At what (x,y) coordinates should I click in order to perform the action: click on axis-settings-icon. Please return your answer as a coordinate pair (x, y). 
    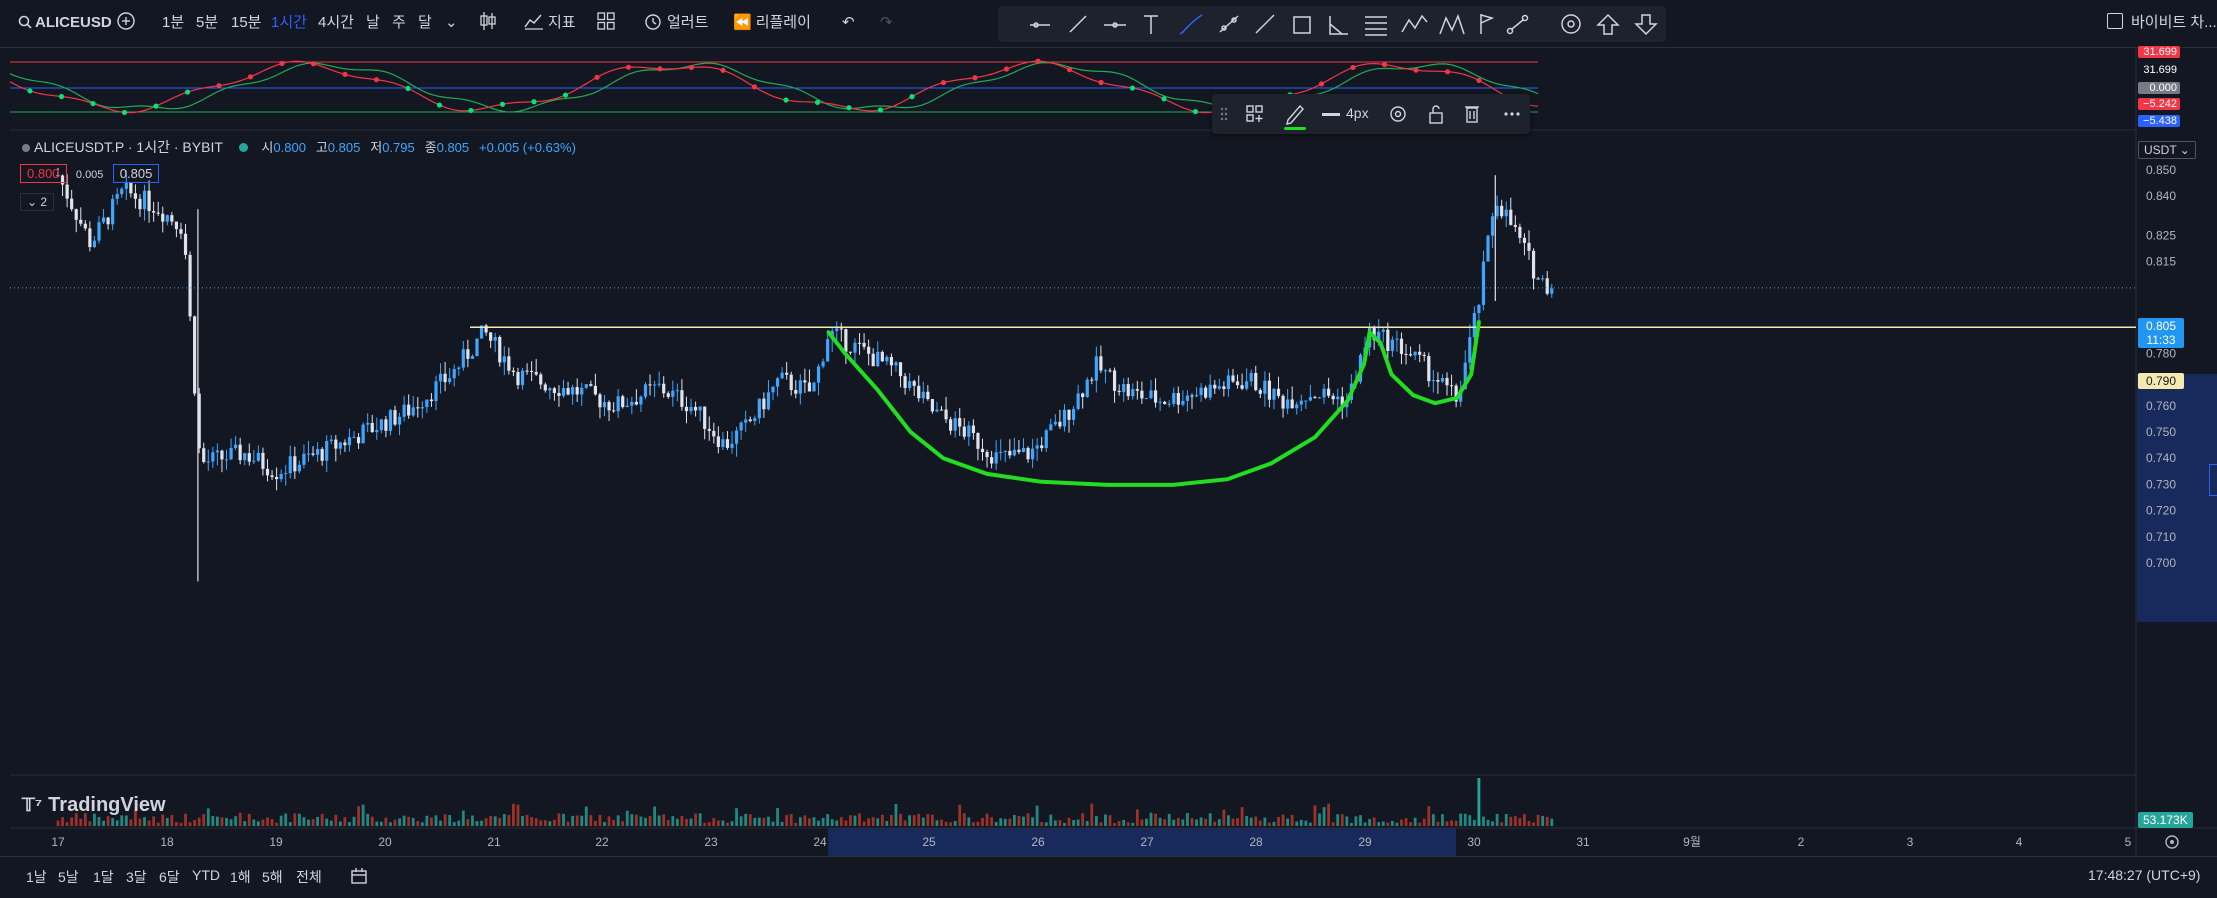
    Looking at the image, I should click on (2172, 842).